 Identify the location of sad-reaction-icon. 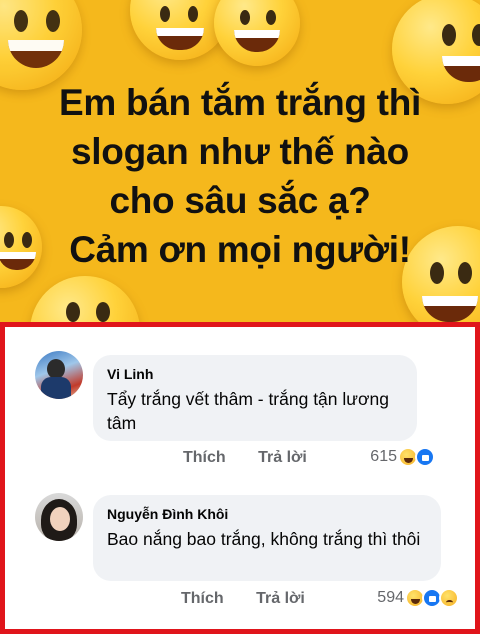
(449, 598).